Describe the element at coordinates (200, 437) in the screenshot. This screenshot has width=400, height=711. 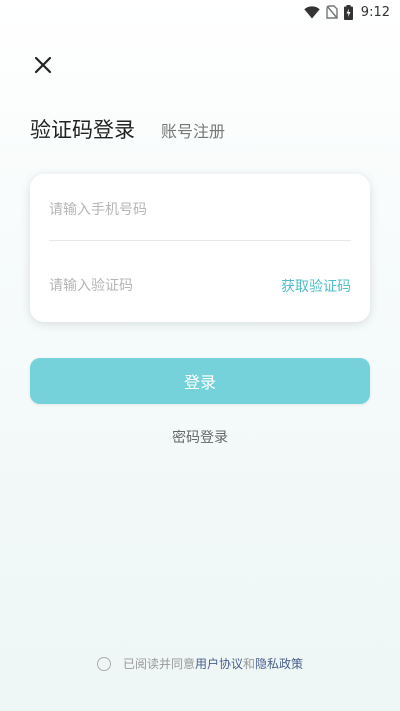
I see `password-login-link: 密码登录` at that location.